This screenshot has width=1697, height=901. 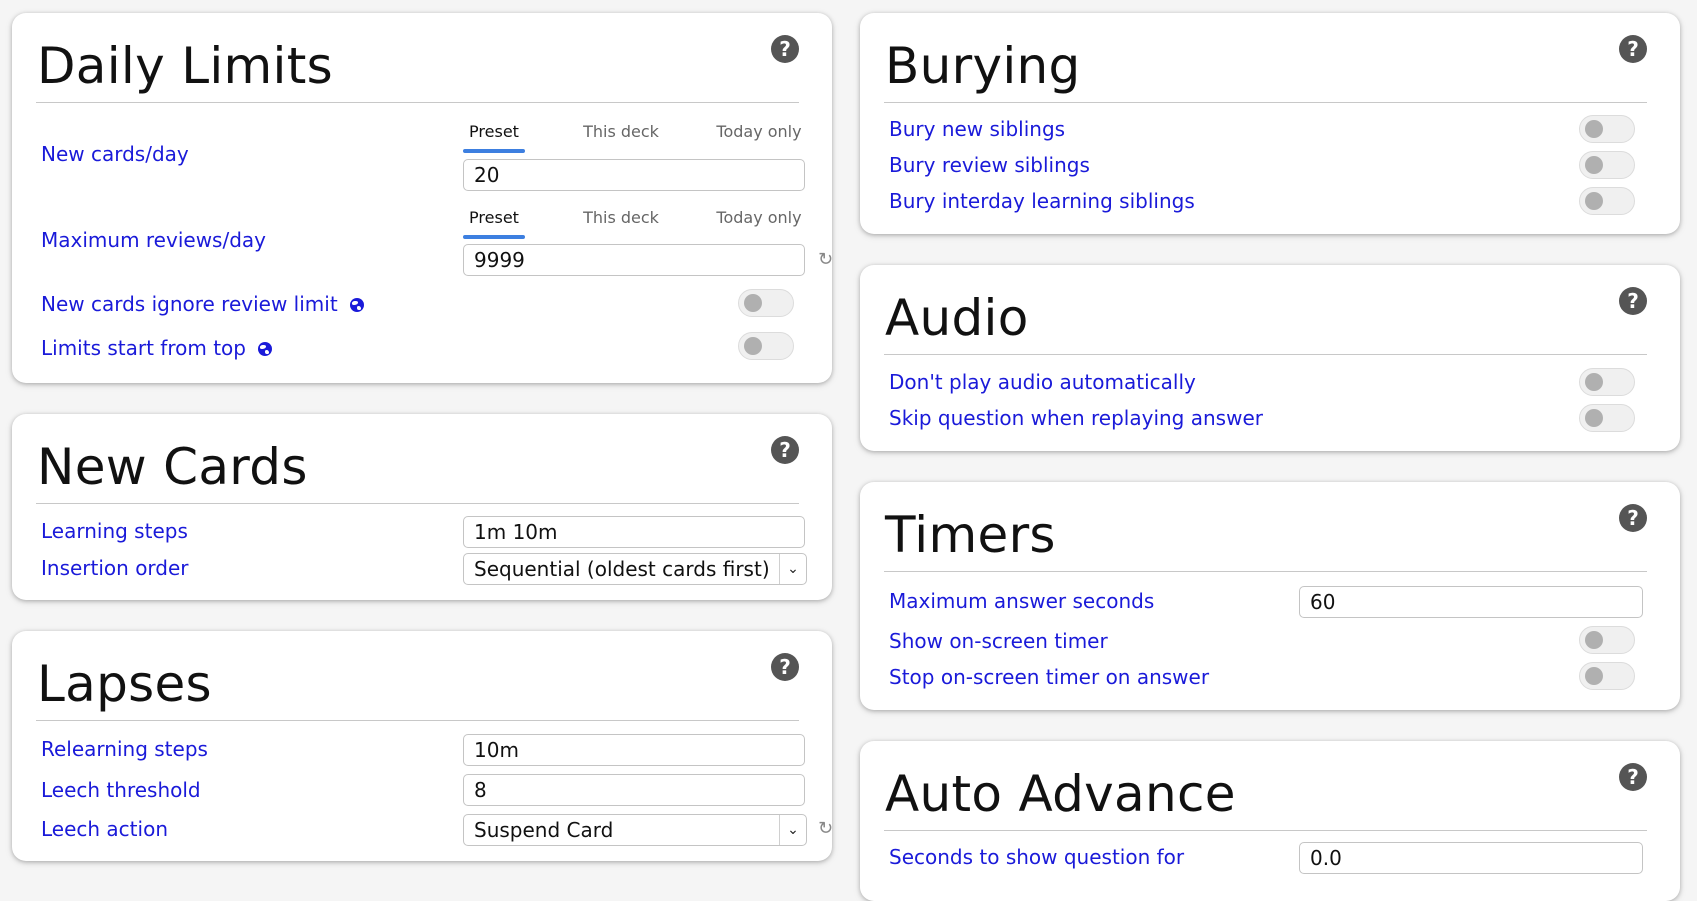 I want to click on bury-review-siblings-label: Bury review siblings, so click(x=989, y=165).